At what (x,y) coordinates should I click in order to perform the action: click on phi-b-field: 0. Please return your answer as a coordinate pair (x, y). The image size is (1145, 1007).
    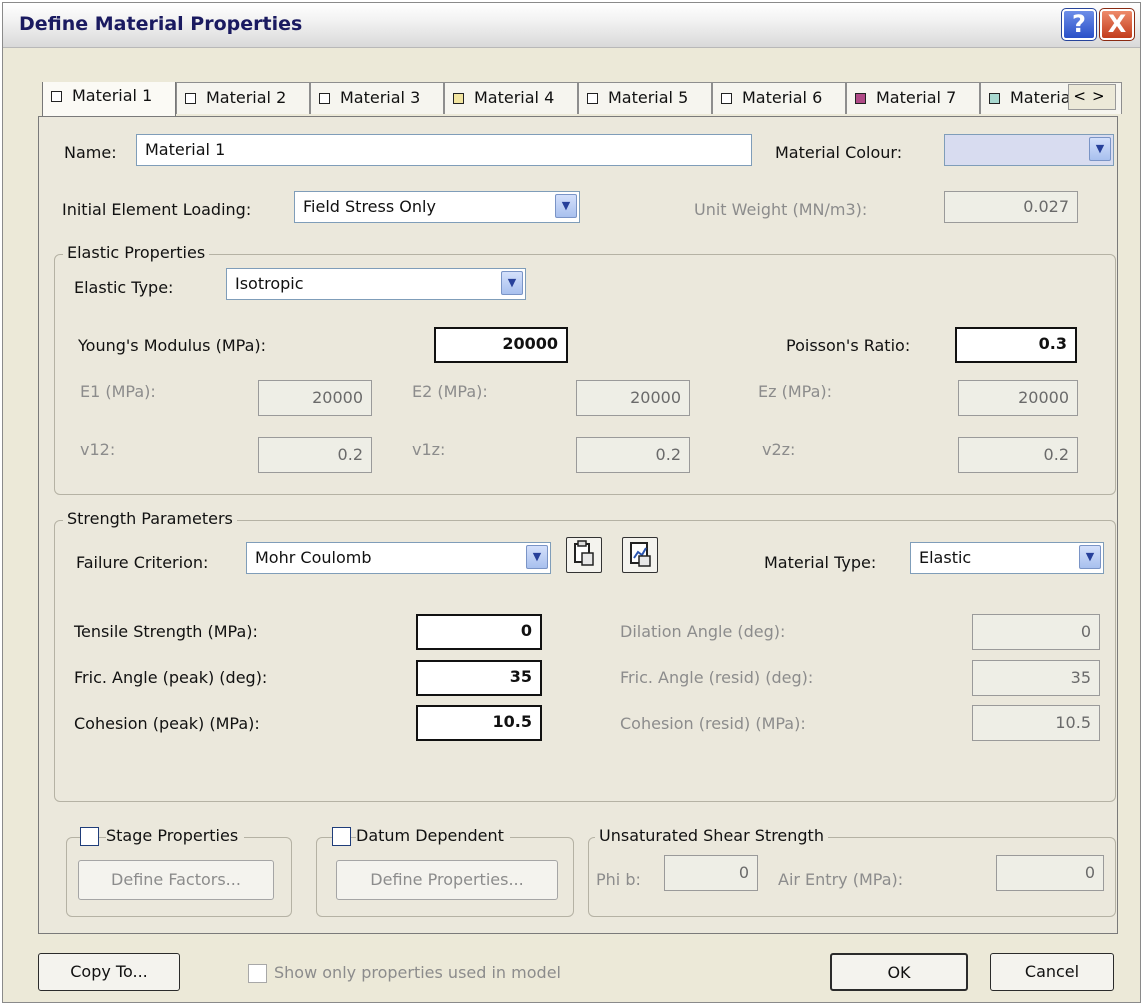
    Looking at the image, I should click on (711, 873).